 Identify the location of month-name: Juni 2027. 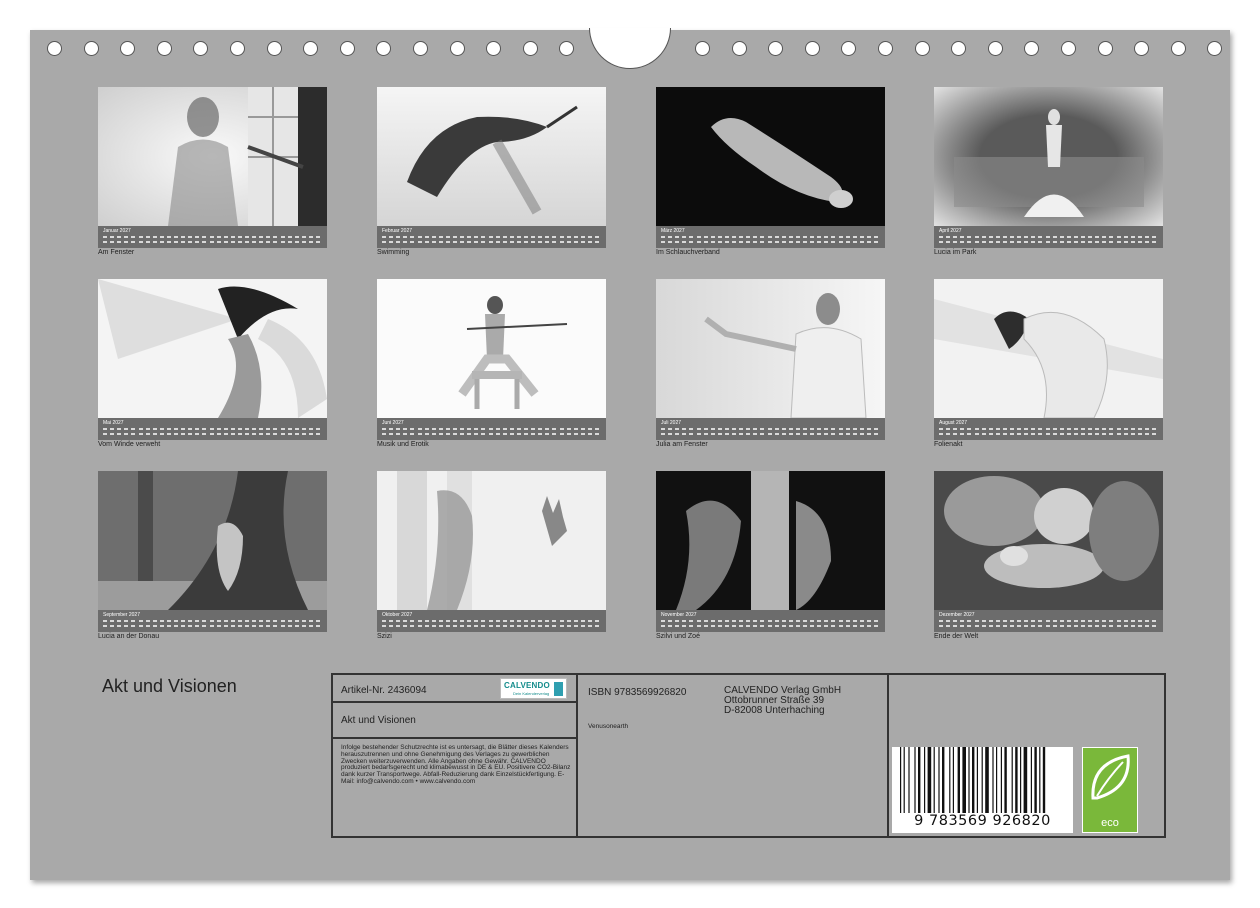
(393, 423).